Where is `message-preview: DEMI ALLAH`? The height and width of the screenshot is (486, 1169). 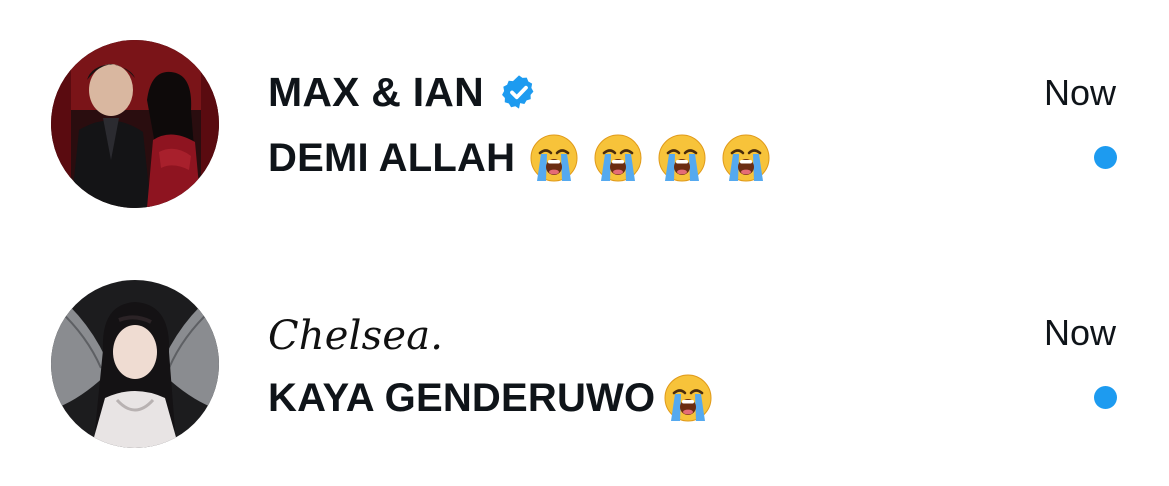
message-preview: DEMI ALLAH is located at coordinates (519, 158).